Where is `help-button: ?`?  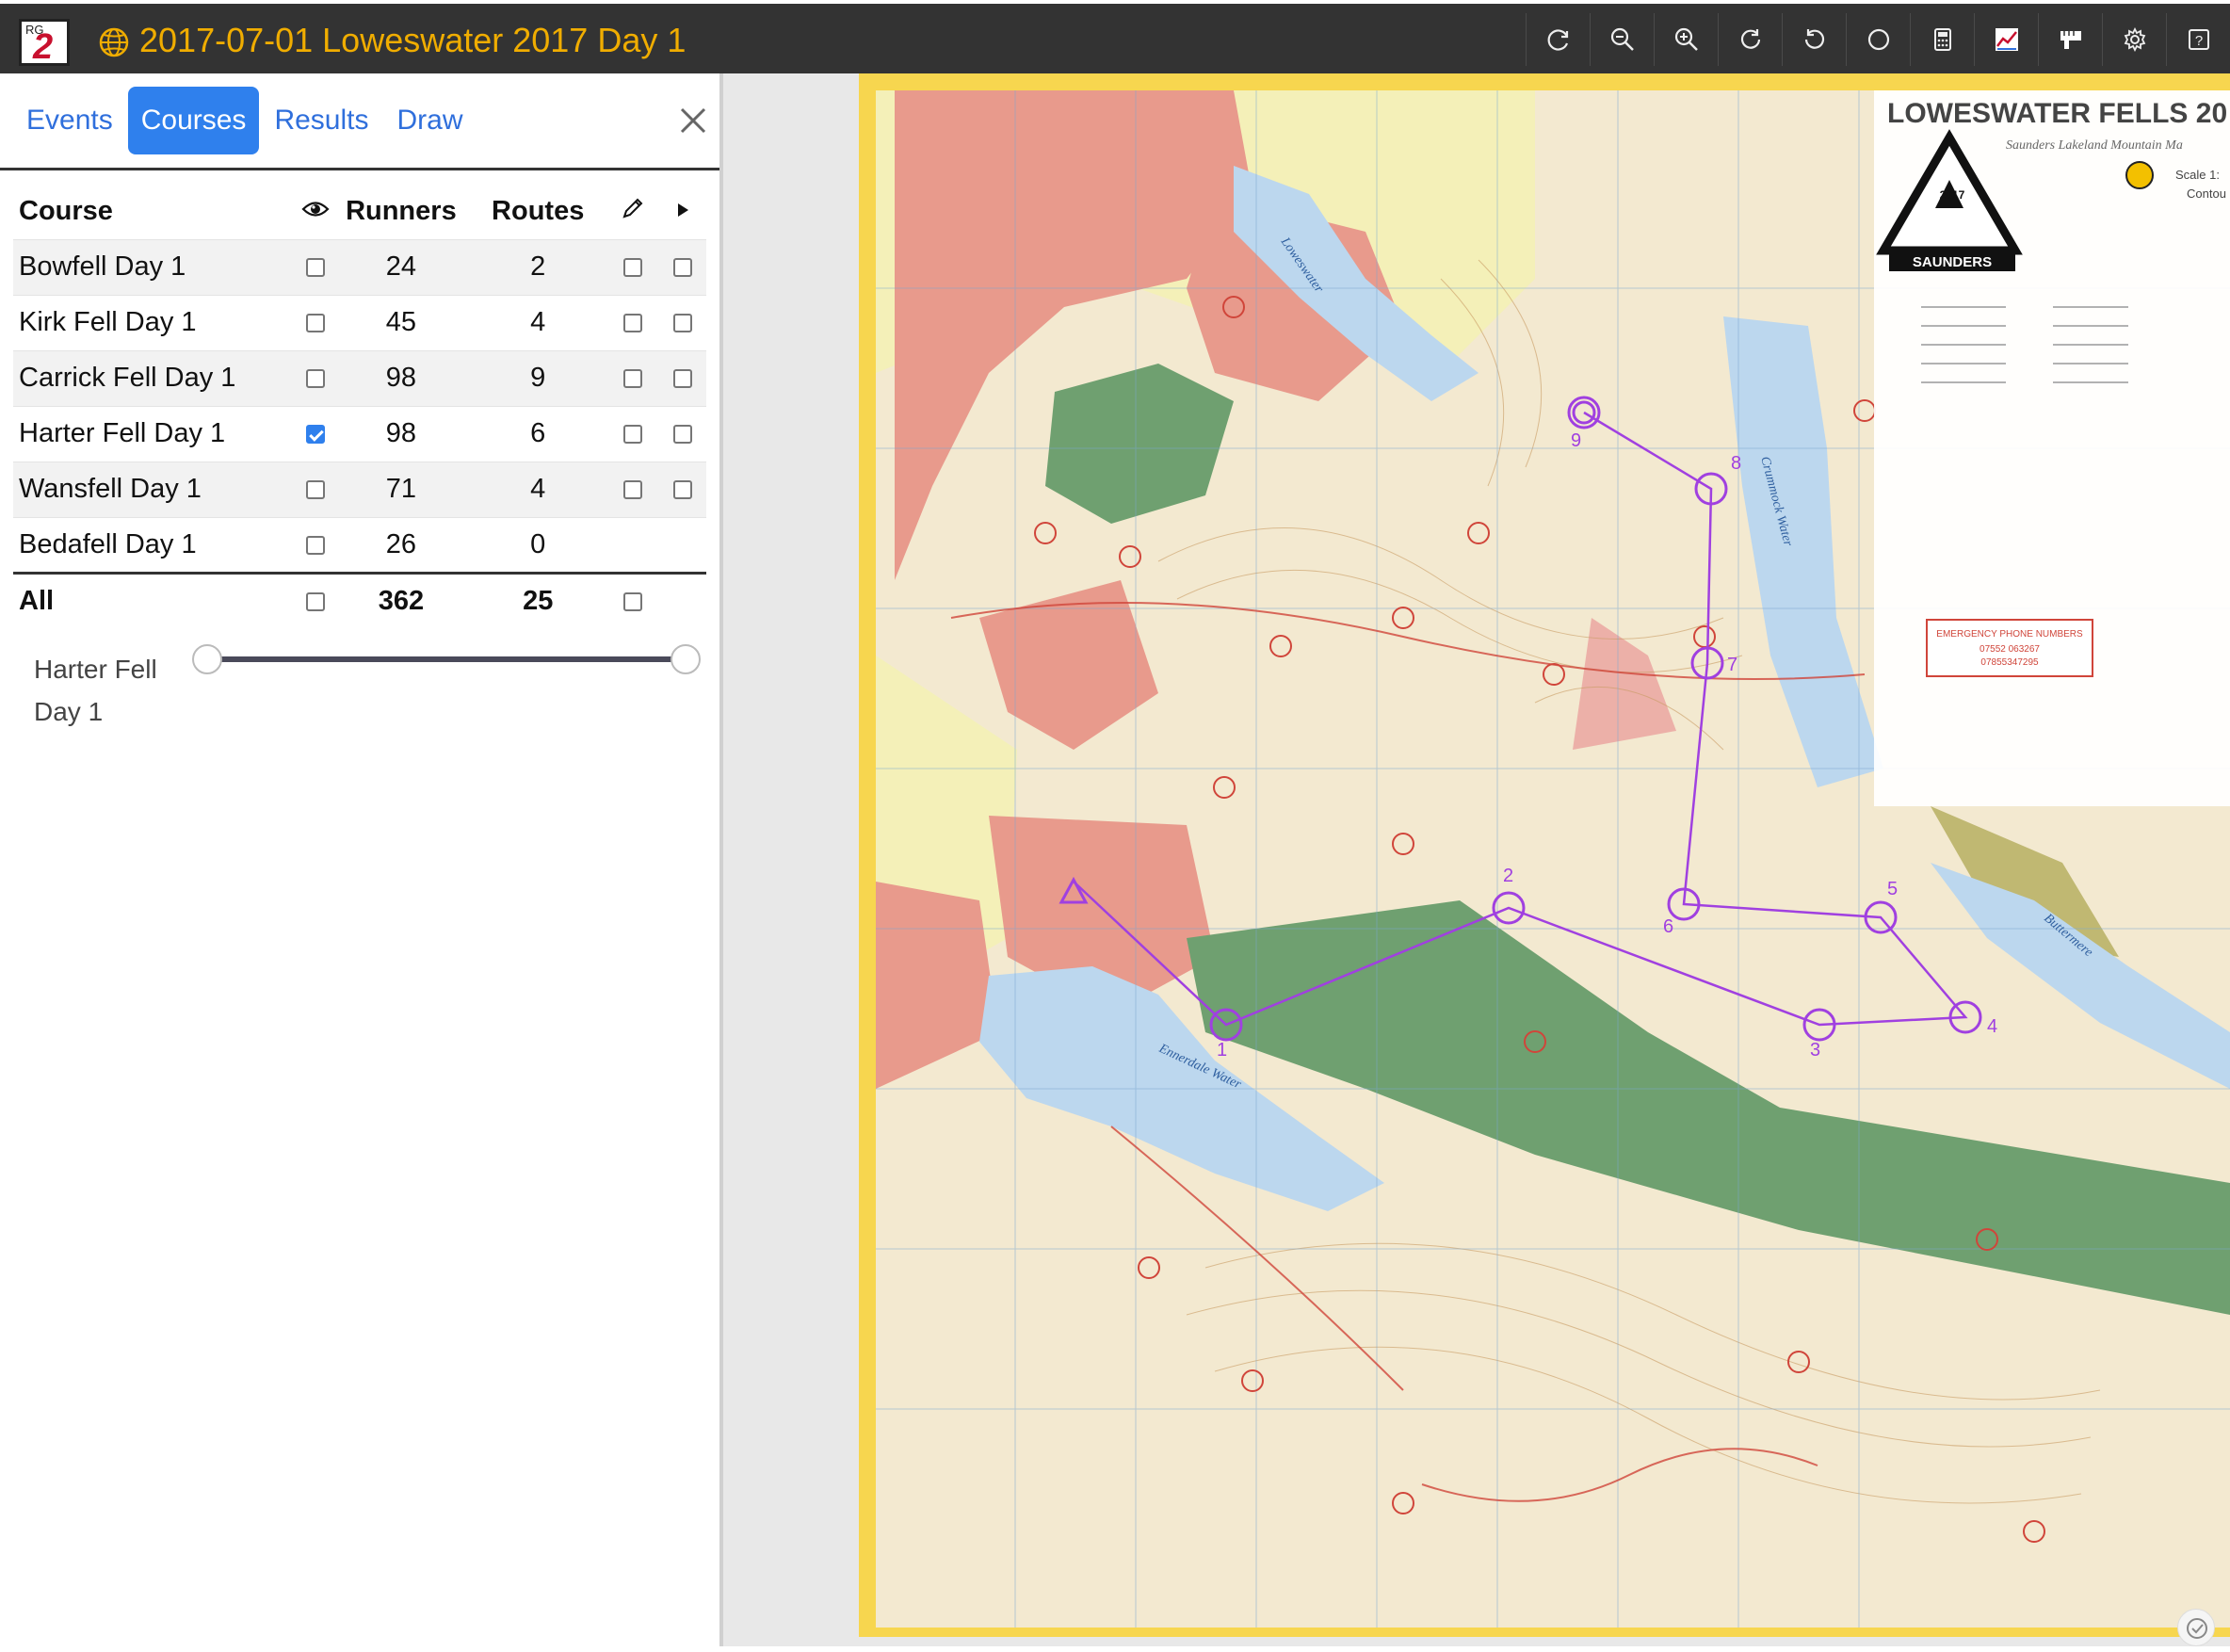 help-button: ? is located at coordinates (2198, 39).